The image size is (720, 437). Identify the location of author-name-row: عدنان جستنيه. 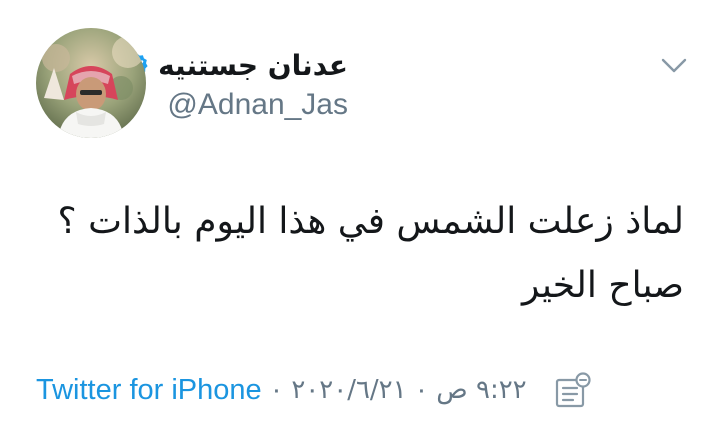
(236, 65).